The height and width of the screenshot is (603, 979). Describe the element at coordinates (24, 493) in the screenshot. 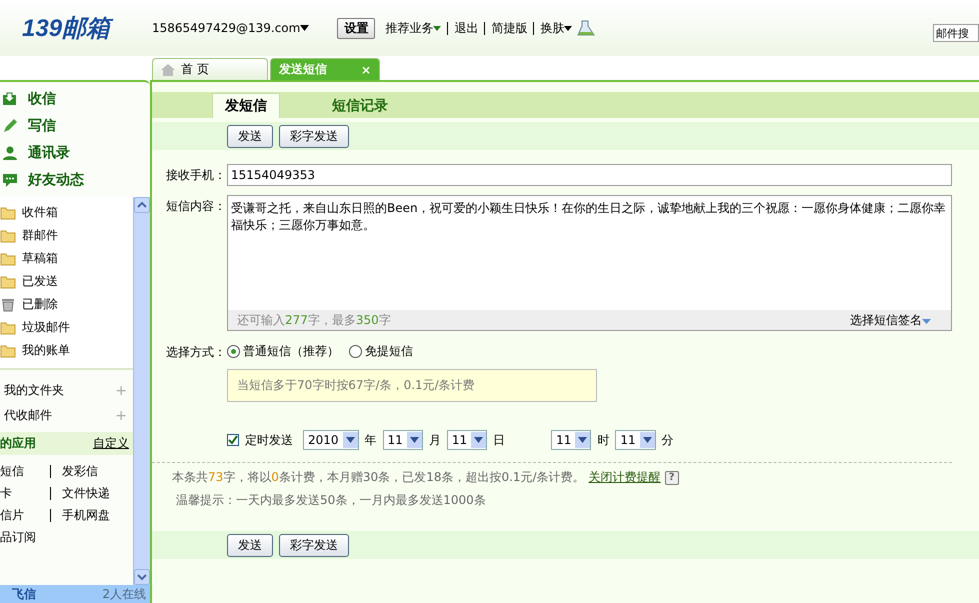

I see `app-link: 卡` at that location.